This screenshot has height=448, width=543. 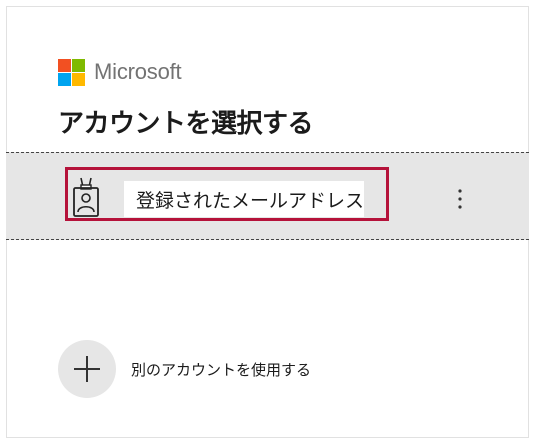 What do you see at coordinates (138, 71) in the screenshot?
I see `brand-name: Microsoft` at bounding box center [138, 71].